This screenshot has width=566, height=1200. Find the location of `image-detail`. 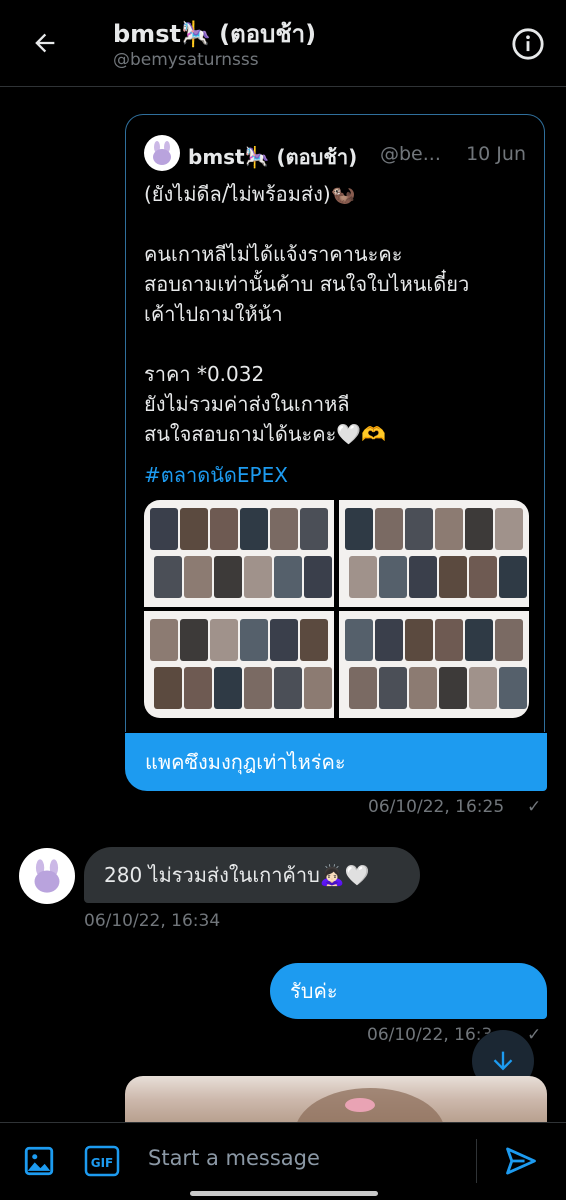

image-detail is located at coordinates (360, 1105).